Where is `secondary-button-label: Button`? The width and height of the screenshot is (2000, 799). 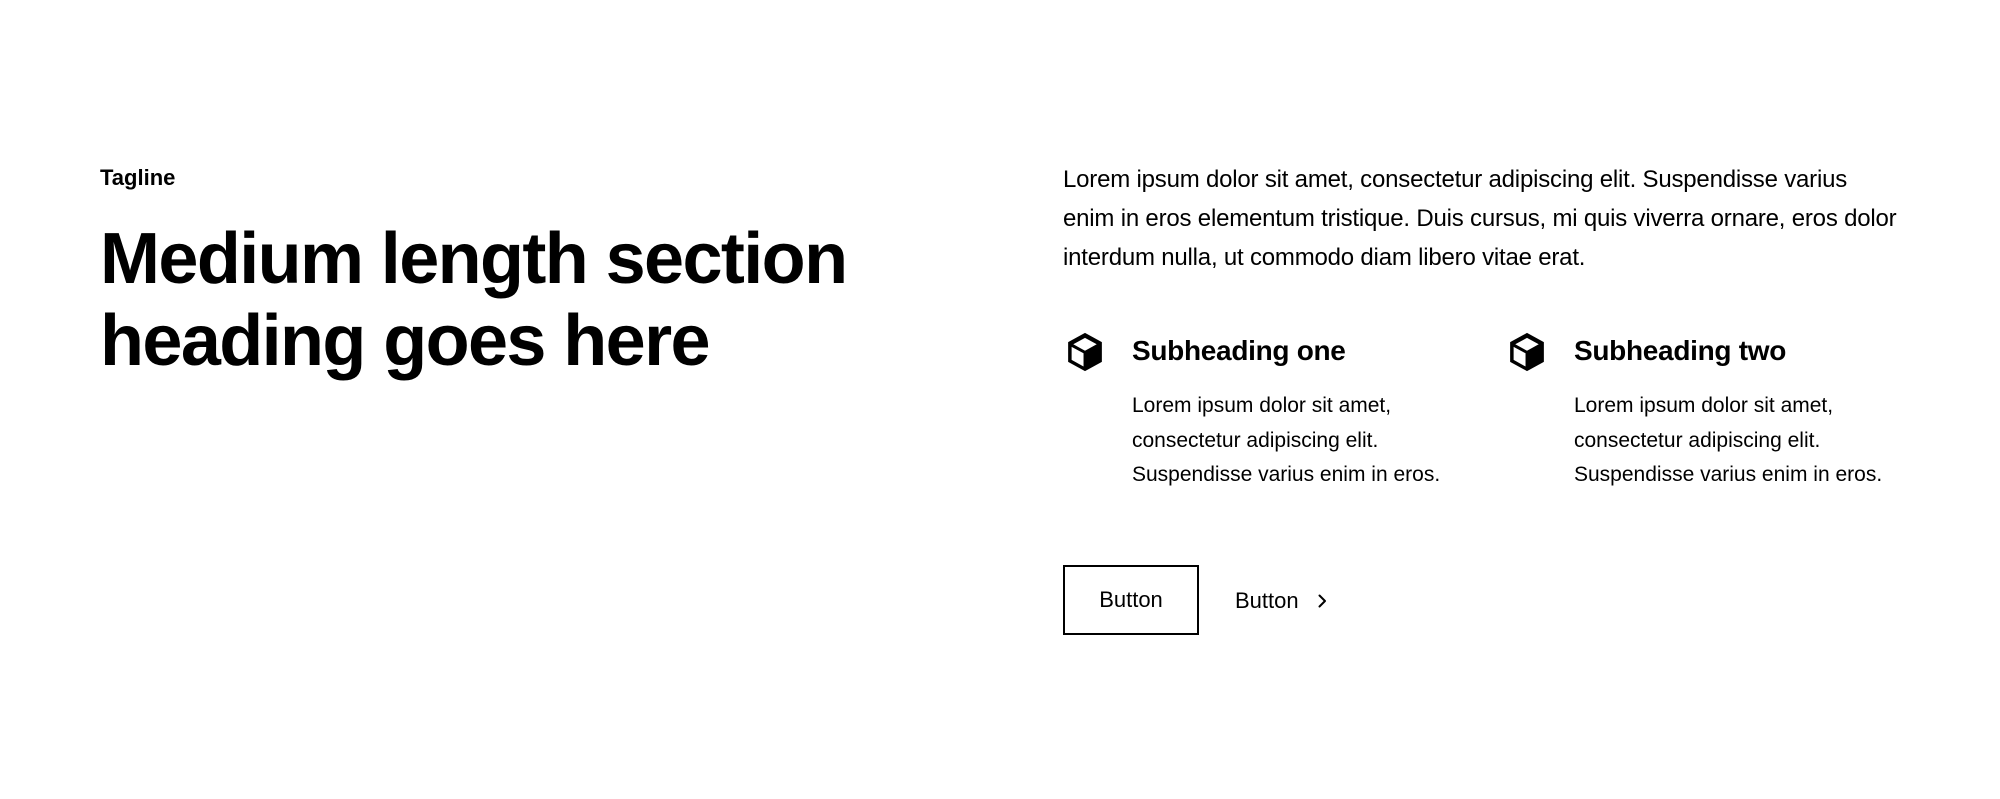 secondary-button-label: Button is located at coordinates (1267, 600).